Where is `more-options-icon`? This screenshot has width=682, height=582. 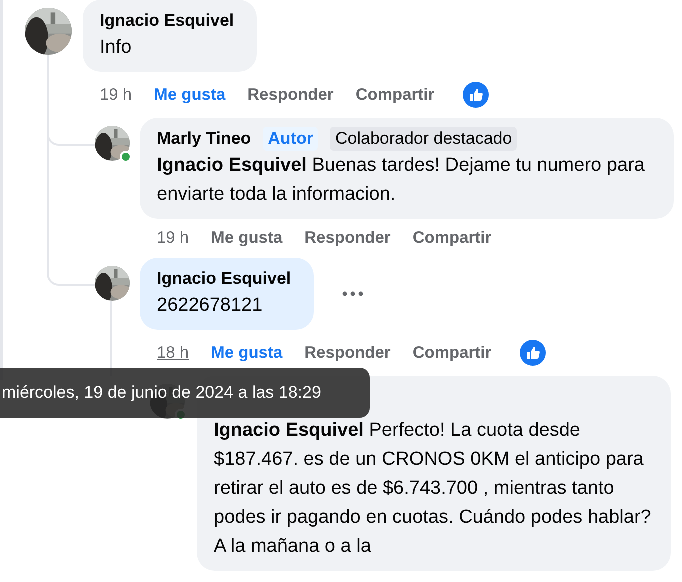
more-options-icon is located at coordinates (353, 294).